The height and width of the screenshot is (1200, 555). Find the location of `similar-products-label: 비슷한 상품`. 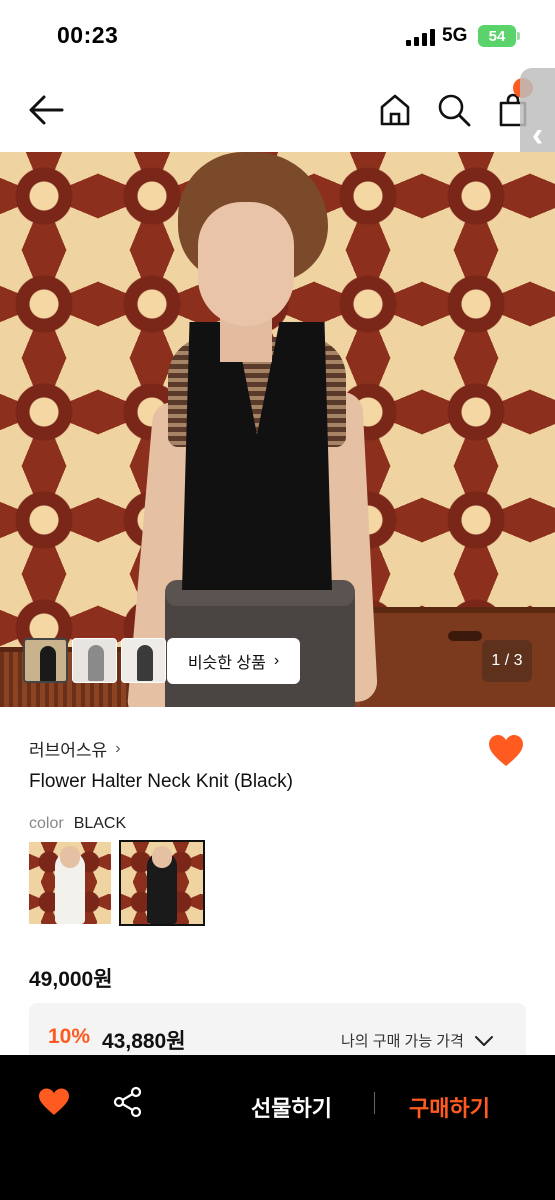

similar-products-label: 비슷한 상품 is located at coordinates (226, 663).